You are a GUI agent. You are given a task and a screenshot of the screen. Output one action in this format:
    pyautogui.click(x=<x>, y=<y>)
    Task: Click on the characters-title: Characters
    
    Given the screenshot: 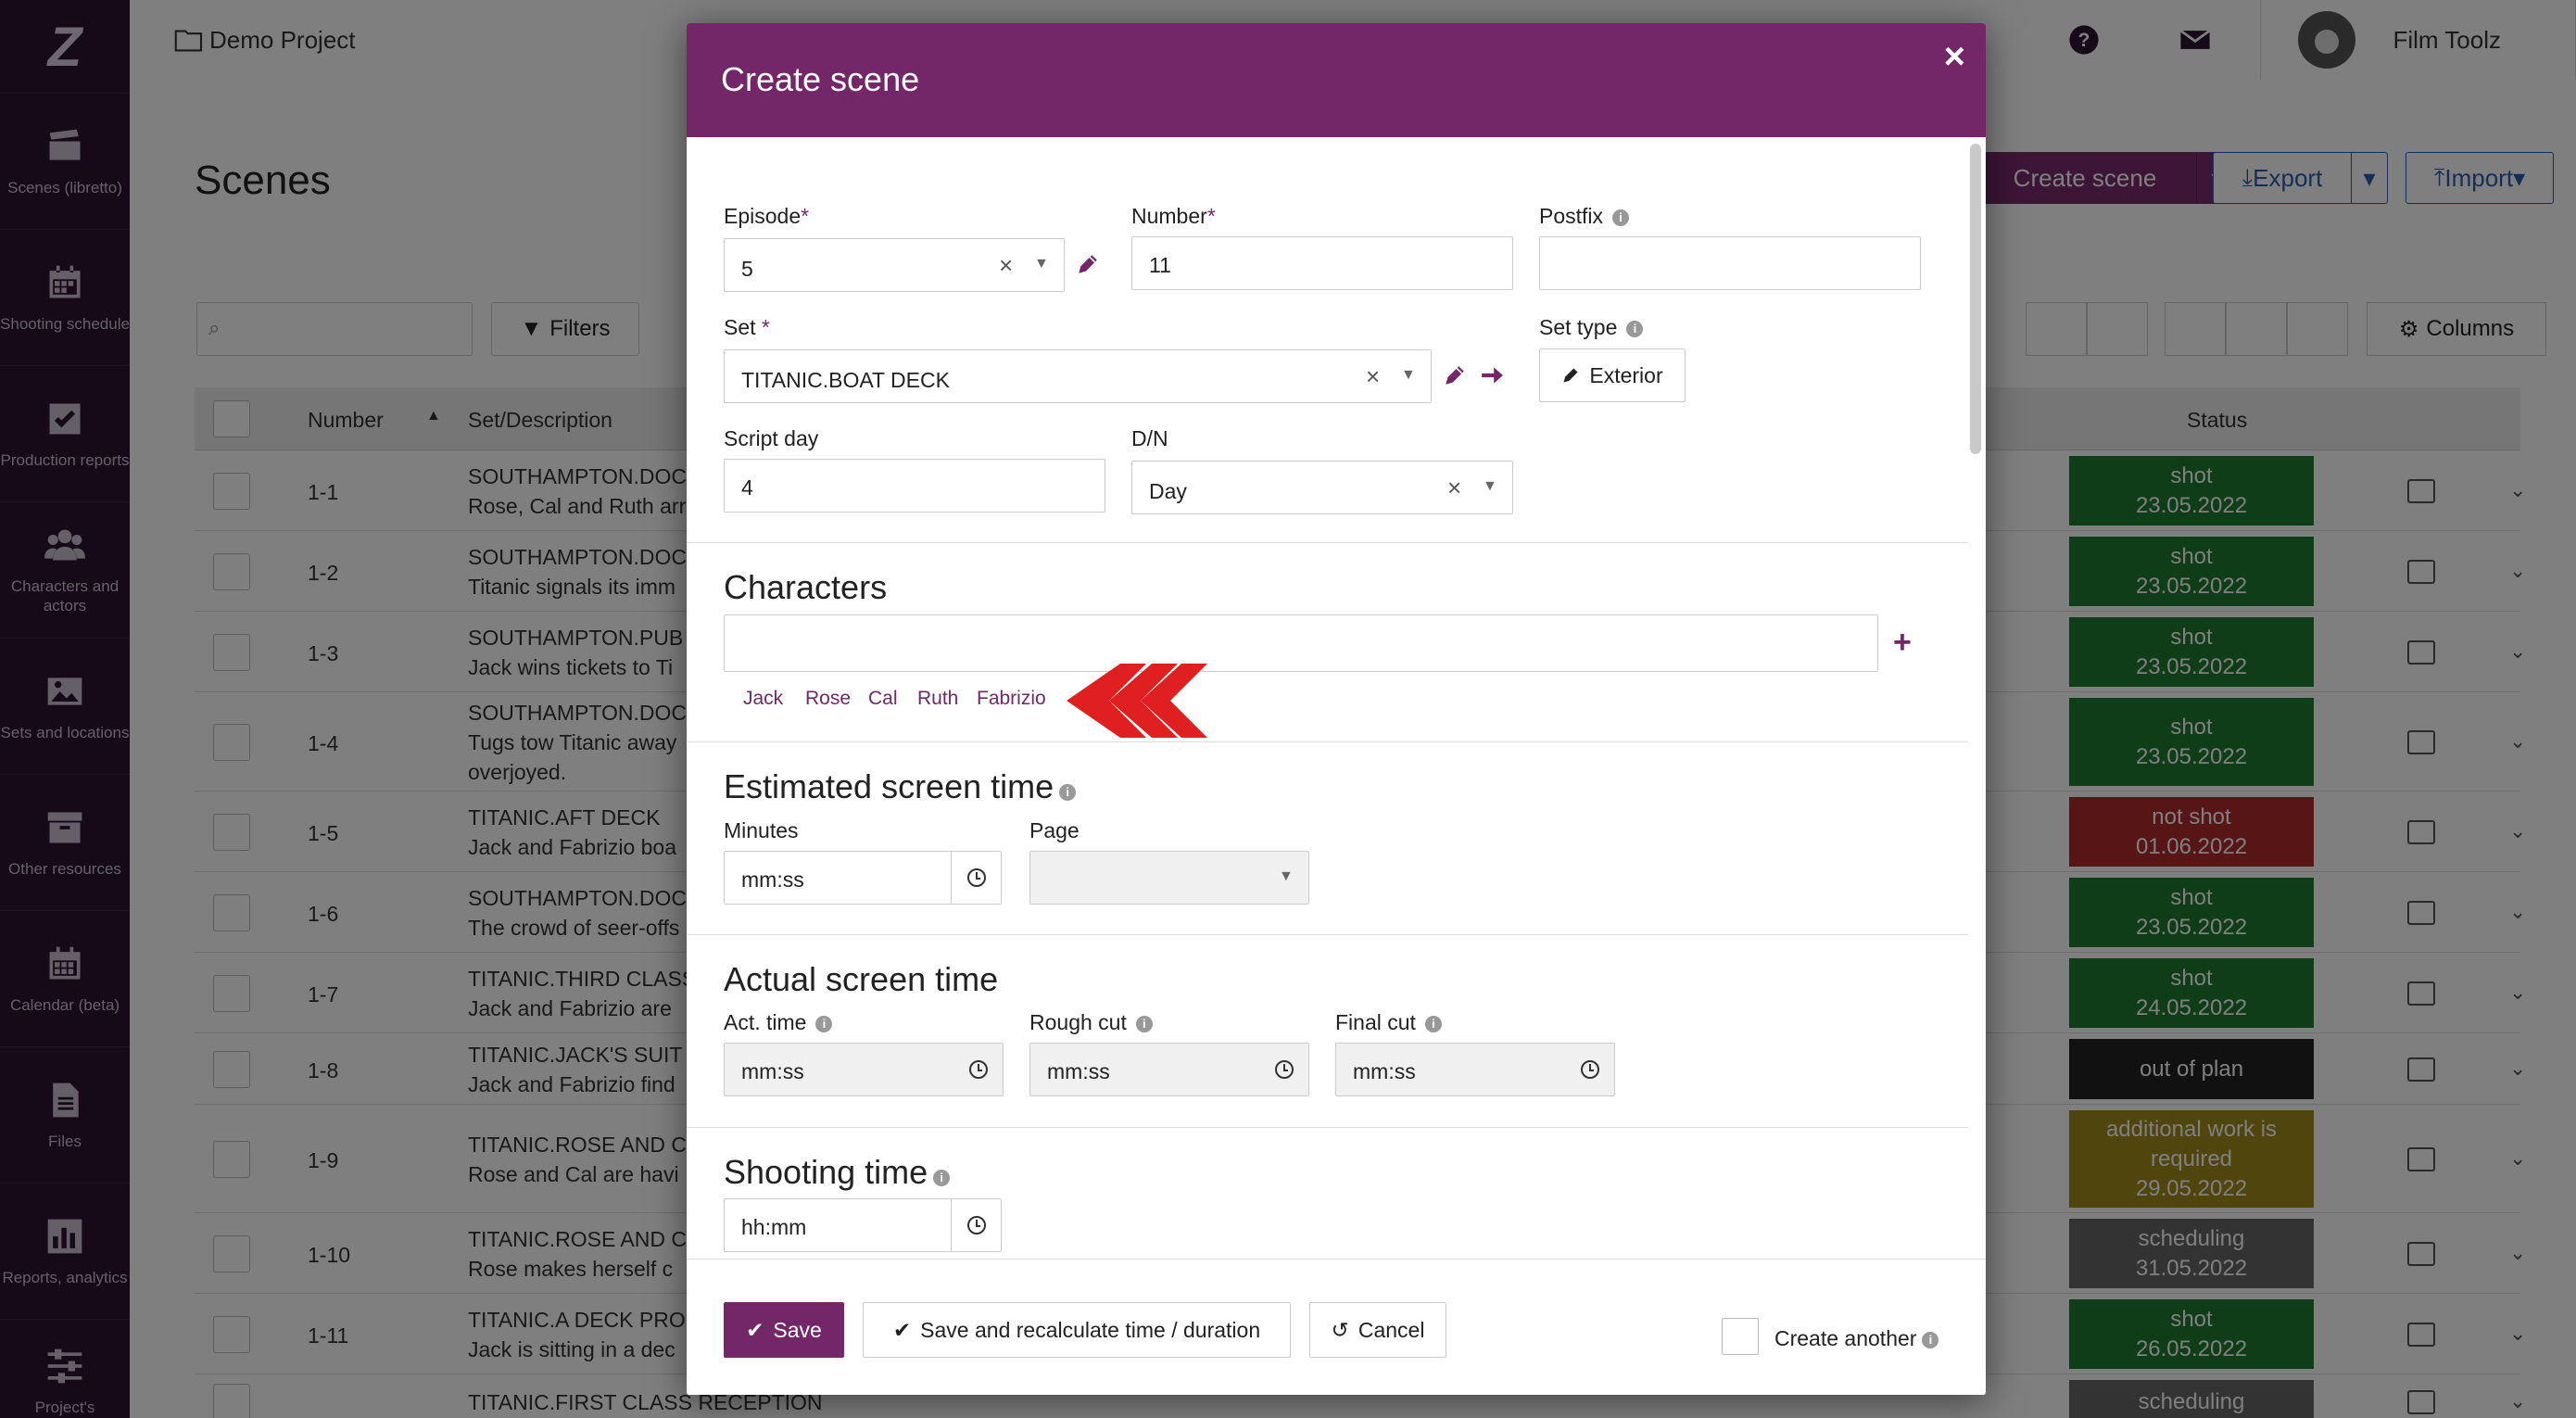 What is the action you would take?
    pyautogui.click(x=806, y=587)
    